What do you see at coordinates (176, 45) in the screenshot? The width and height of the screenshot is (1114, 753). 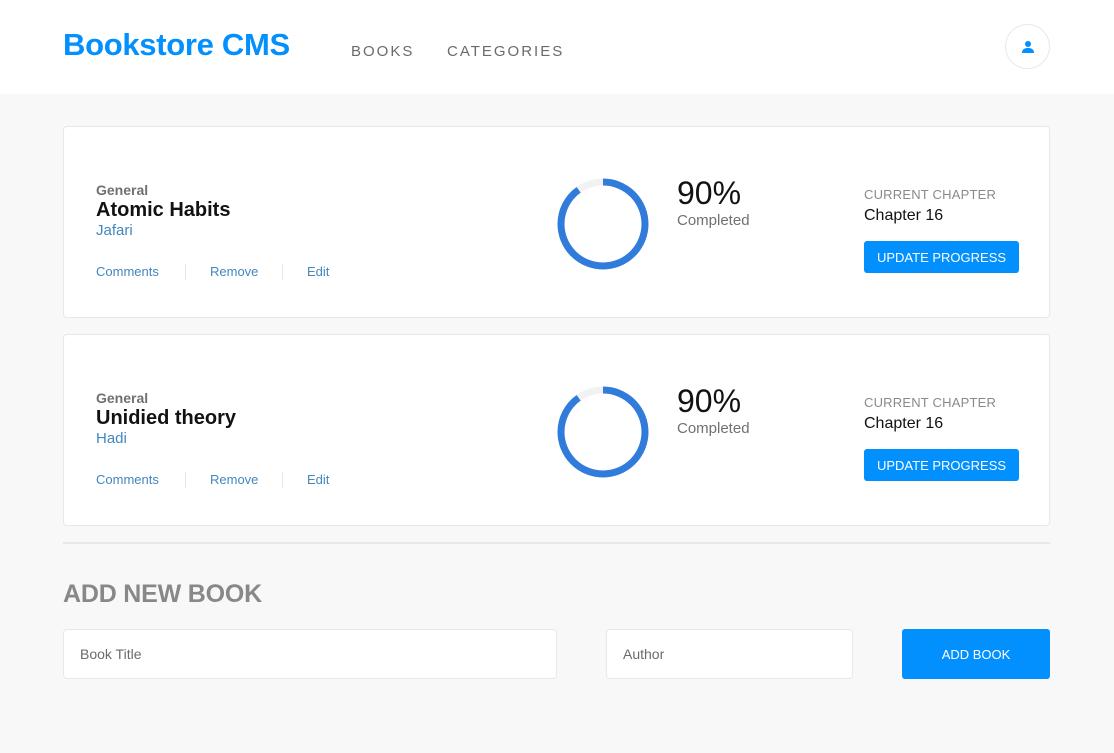 I see `brand-logo: Bookstore CMS` at bounding box center [176, 45].